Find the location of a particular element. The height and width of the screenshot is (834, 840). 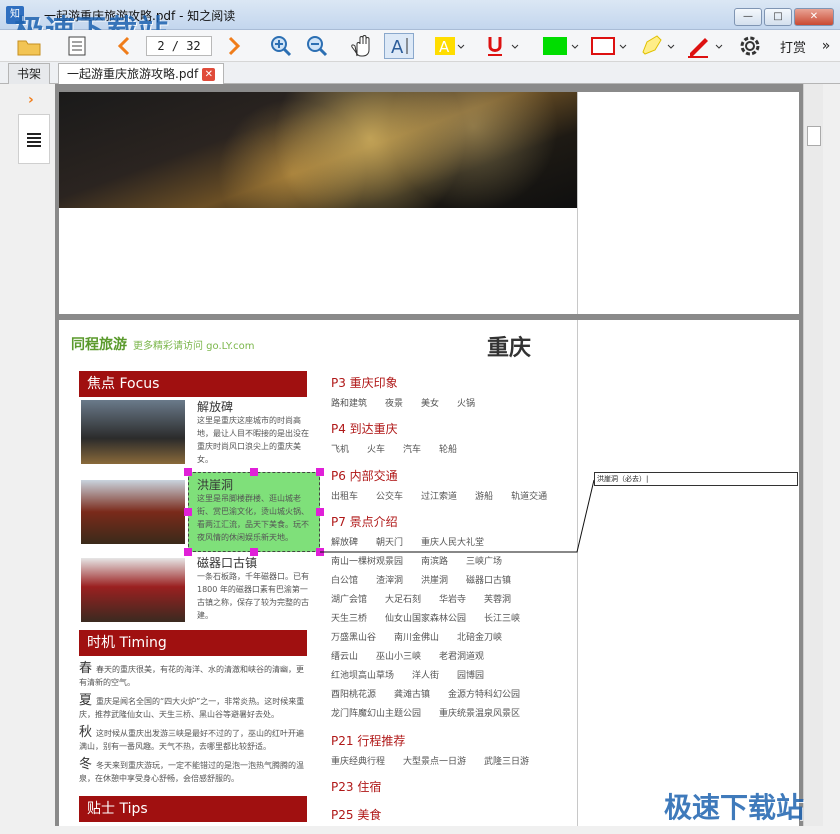

watermark-bottom: 极速下载站 is located at coordinates (734, 807).